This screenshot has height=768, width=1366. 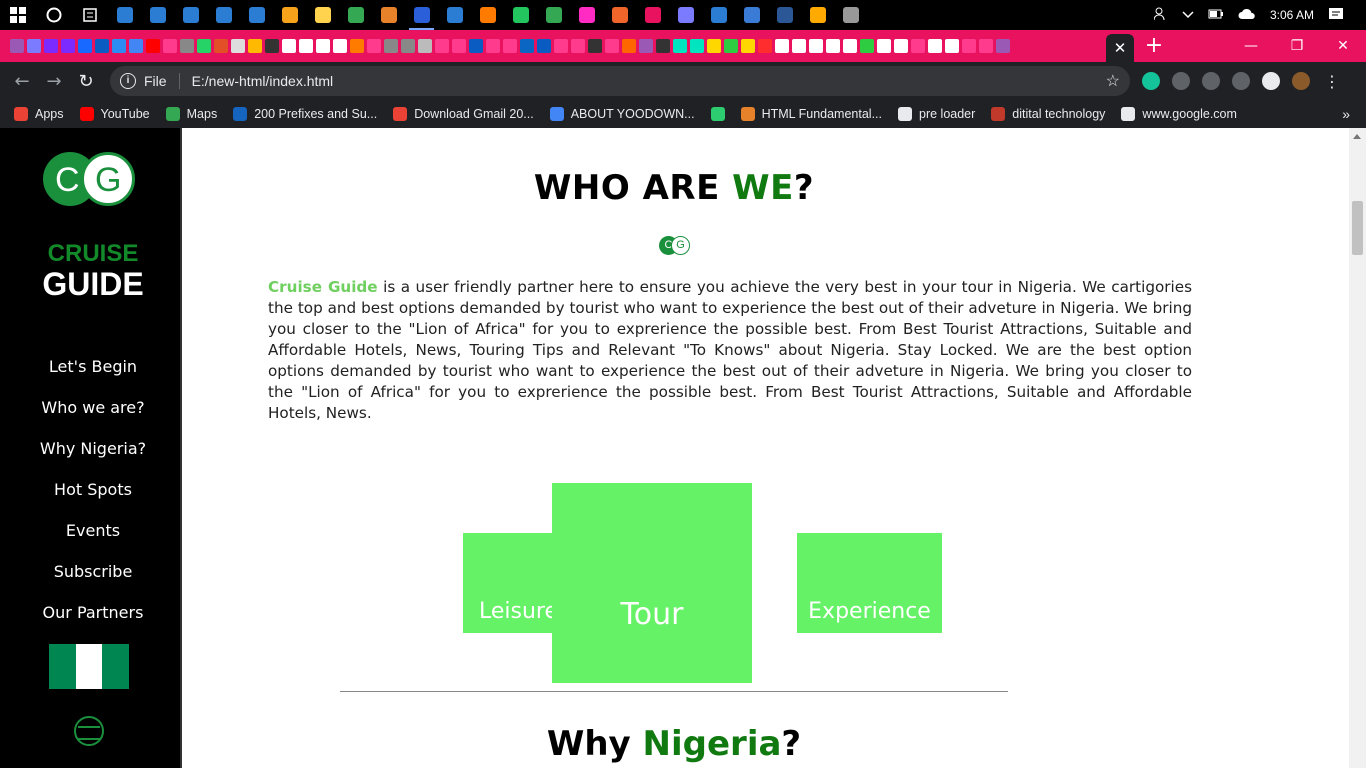 I want to click on scroll-up-arrow-icon, so click(x=1357, y=136).